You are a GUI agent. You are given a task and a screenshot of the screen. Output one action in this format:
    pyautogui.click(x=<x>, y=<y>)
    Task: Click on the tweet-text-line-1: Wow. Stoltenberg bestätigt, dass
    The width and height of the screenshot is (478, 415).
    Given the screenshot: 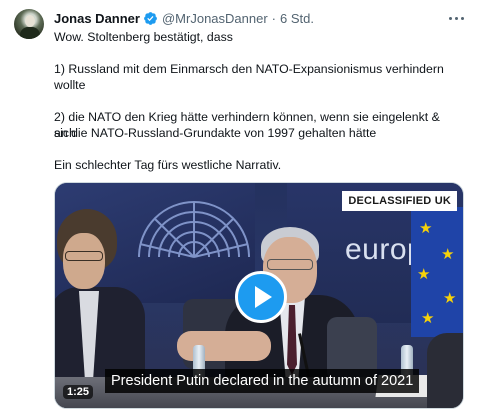 What is the action you would take?
    pyautogui.click(x=143, y=37)
    